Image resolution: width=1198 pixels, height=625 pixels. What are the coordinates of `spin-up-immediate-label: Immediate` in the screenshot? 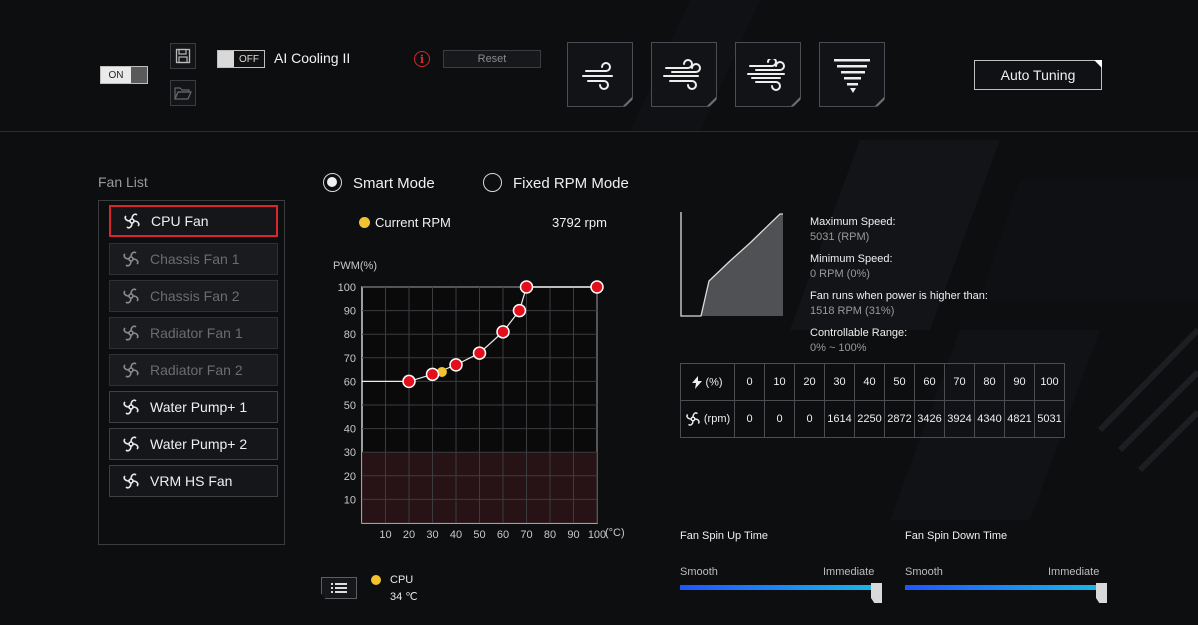 It's located at (849, 572).